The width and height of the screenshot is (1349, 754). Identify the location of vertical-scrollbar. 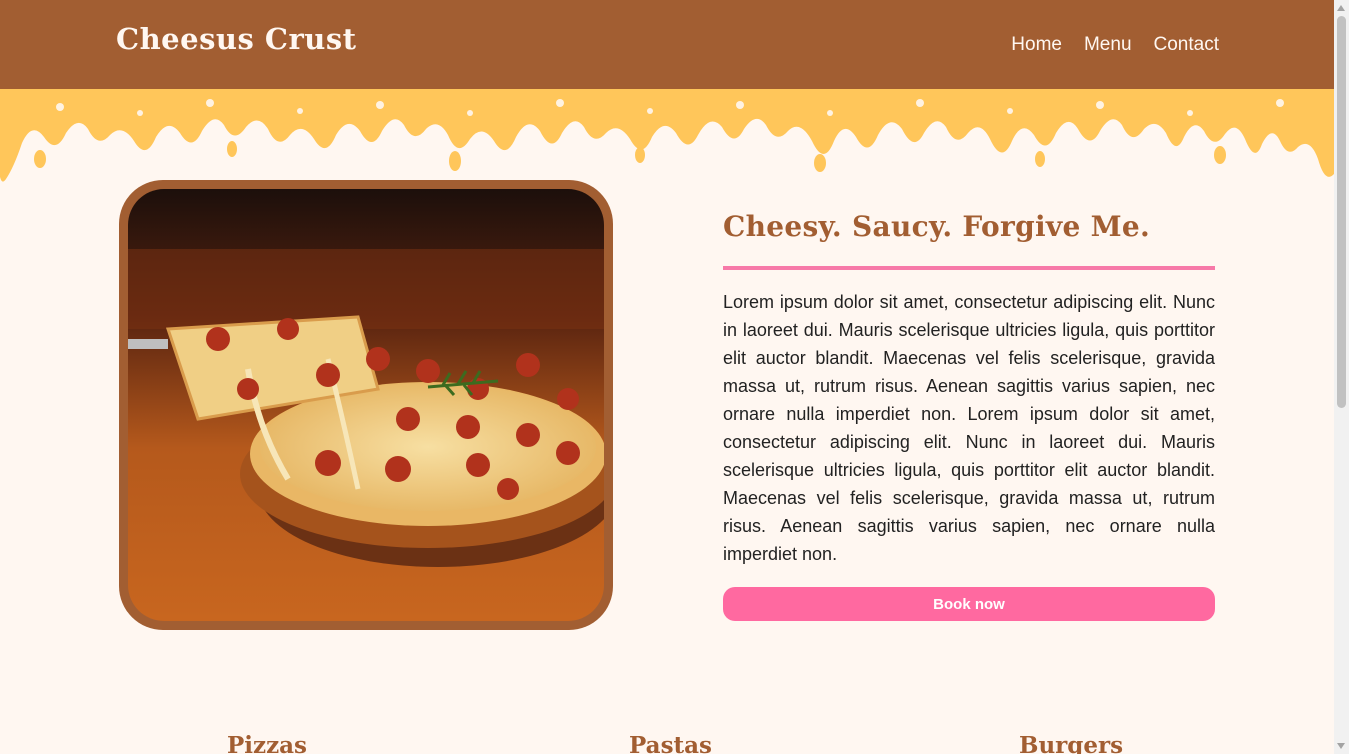
(1341, 377).